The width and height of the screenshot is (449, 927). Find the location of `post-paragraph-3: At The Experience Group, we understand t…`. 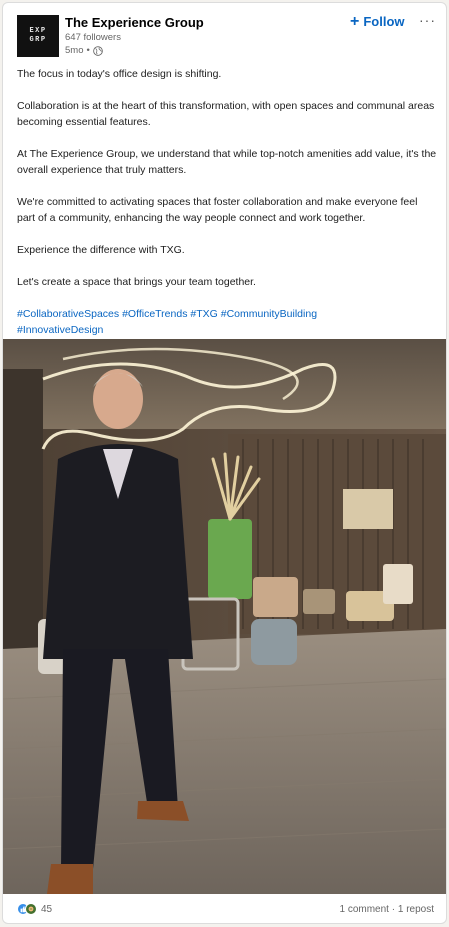

post-paragraph-3: At The Experience Group, we understand t… is located at coordinates (227, 162).